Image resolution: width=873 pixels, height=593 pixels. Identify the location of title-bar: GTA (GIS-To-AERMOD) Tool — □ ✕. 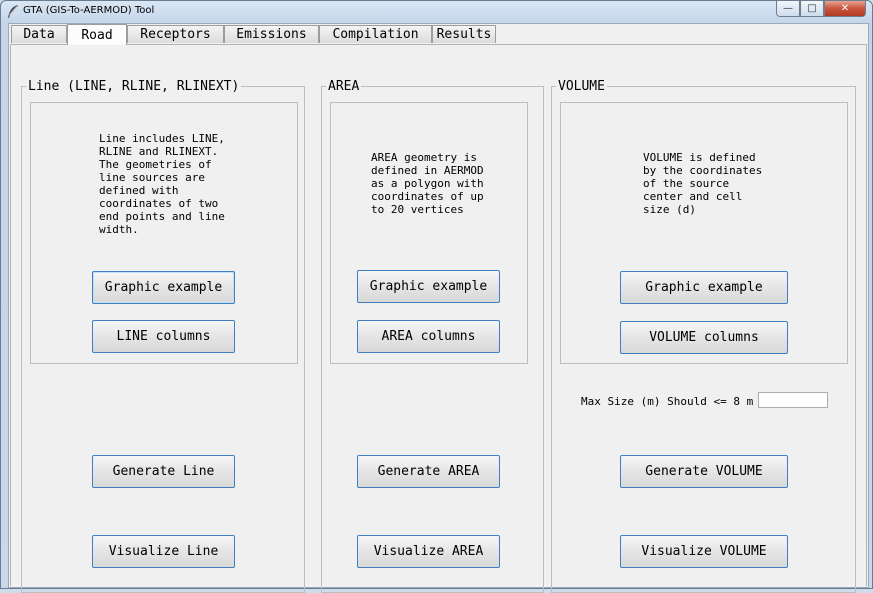
(436, 12).